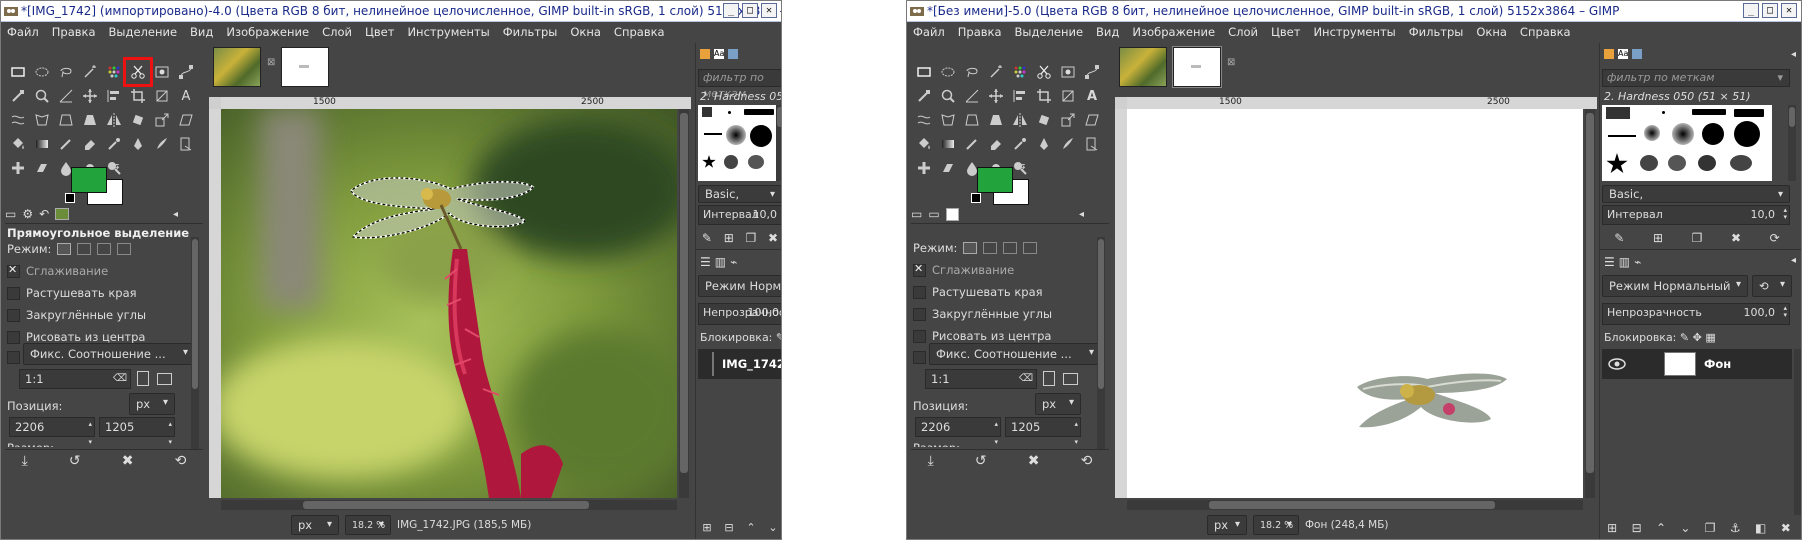 The width and height of the screenshot is (1802, 540). I want to click on menu-file: Файл, so click(929, 32).